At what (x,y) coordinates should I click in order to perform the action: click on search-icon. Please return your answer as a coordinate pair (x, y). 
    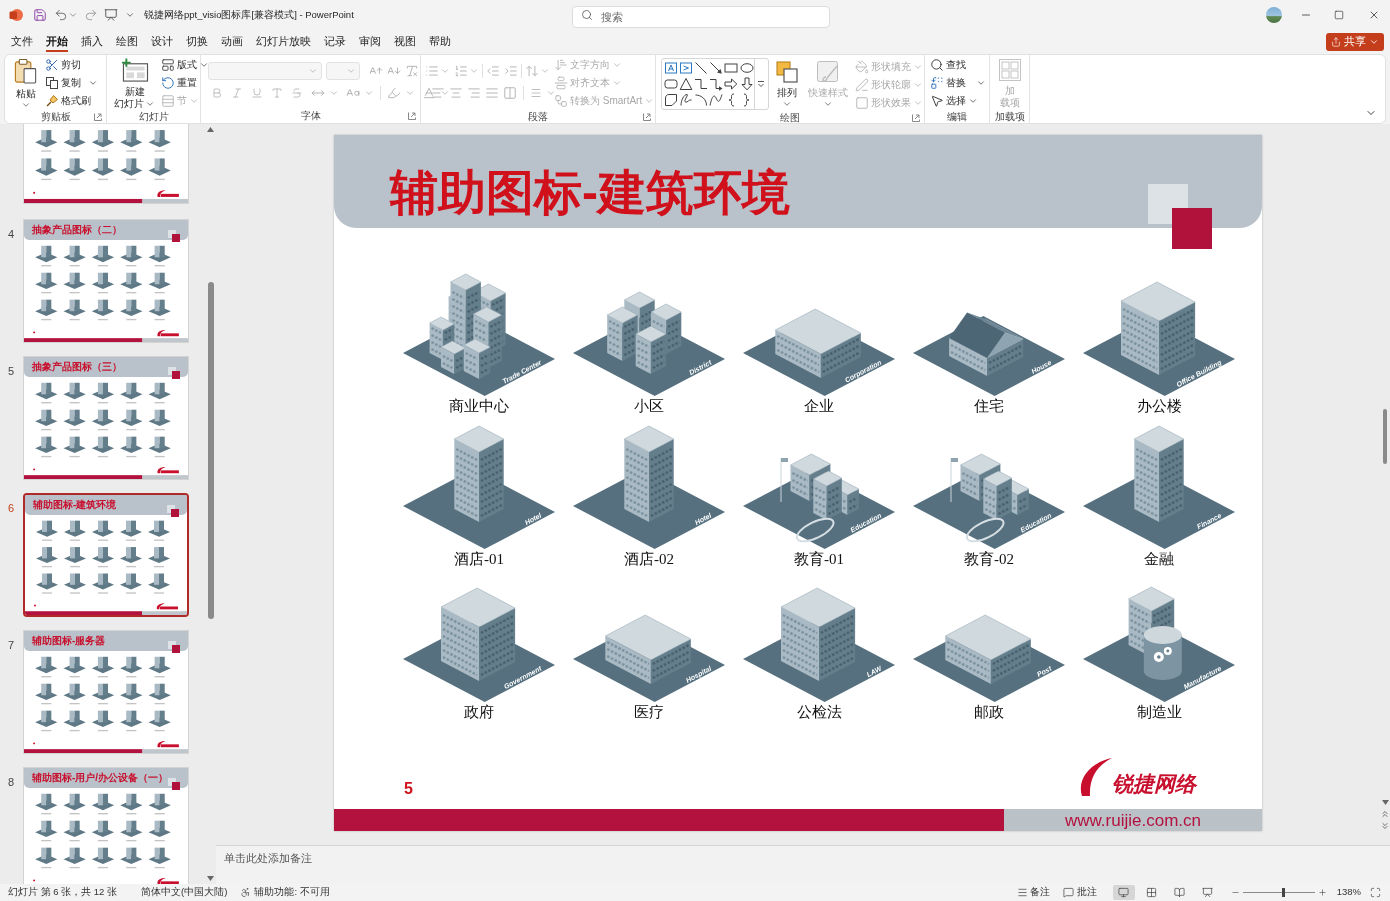
    Looking at the image, I should click on (937, 65).